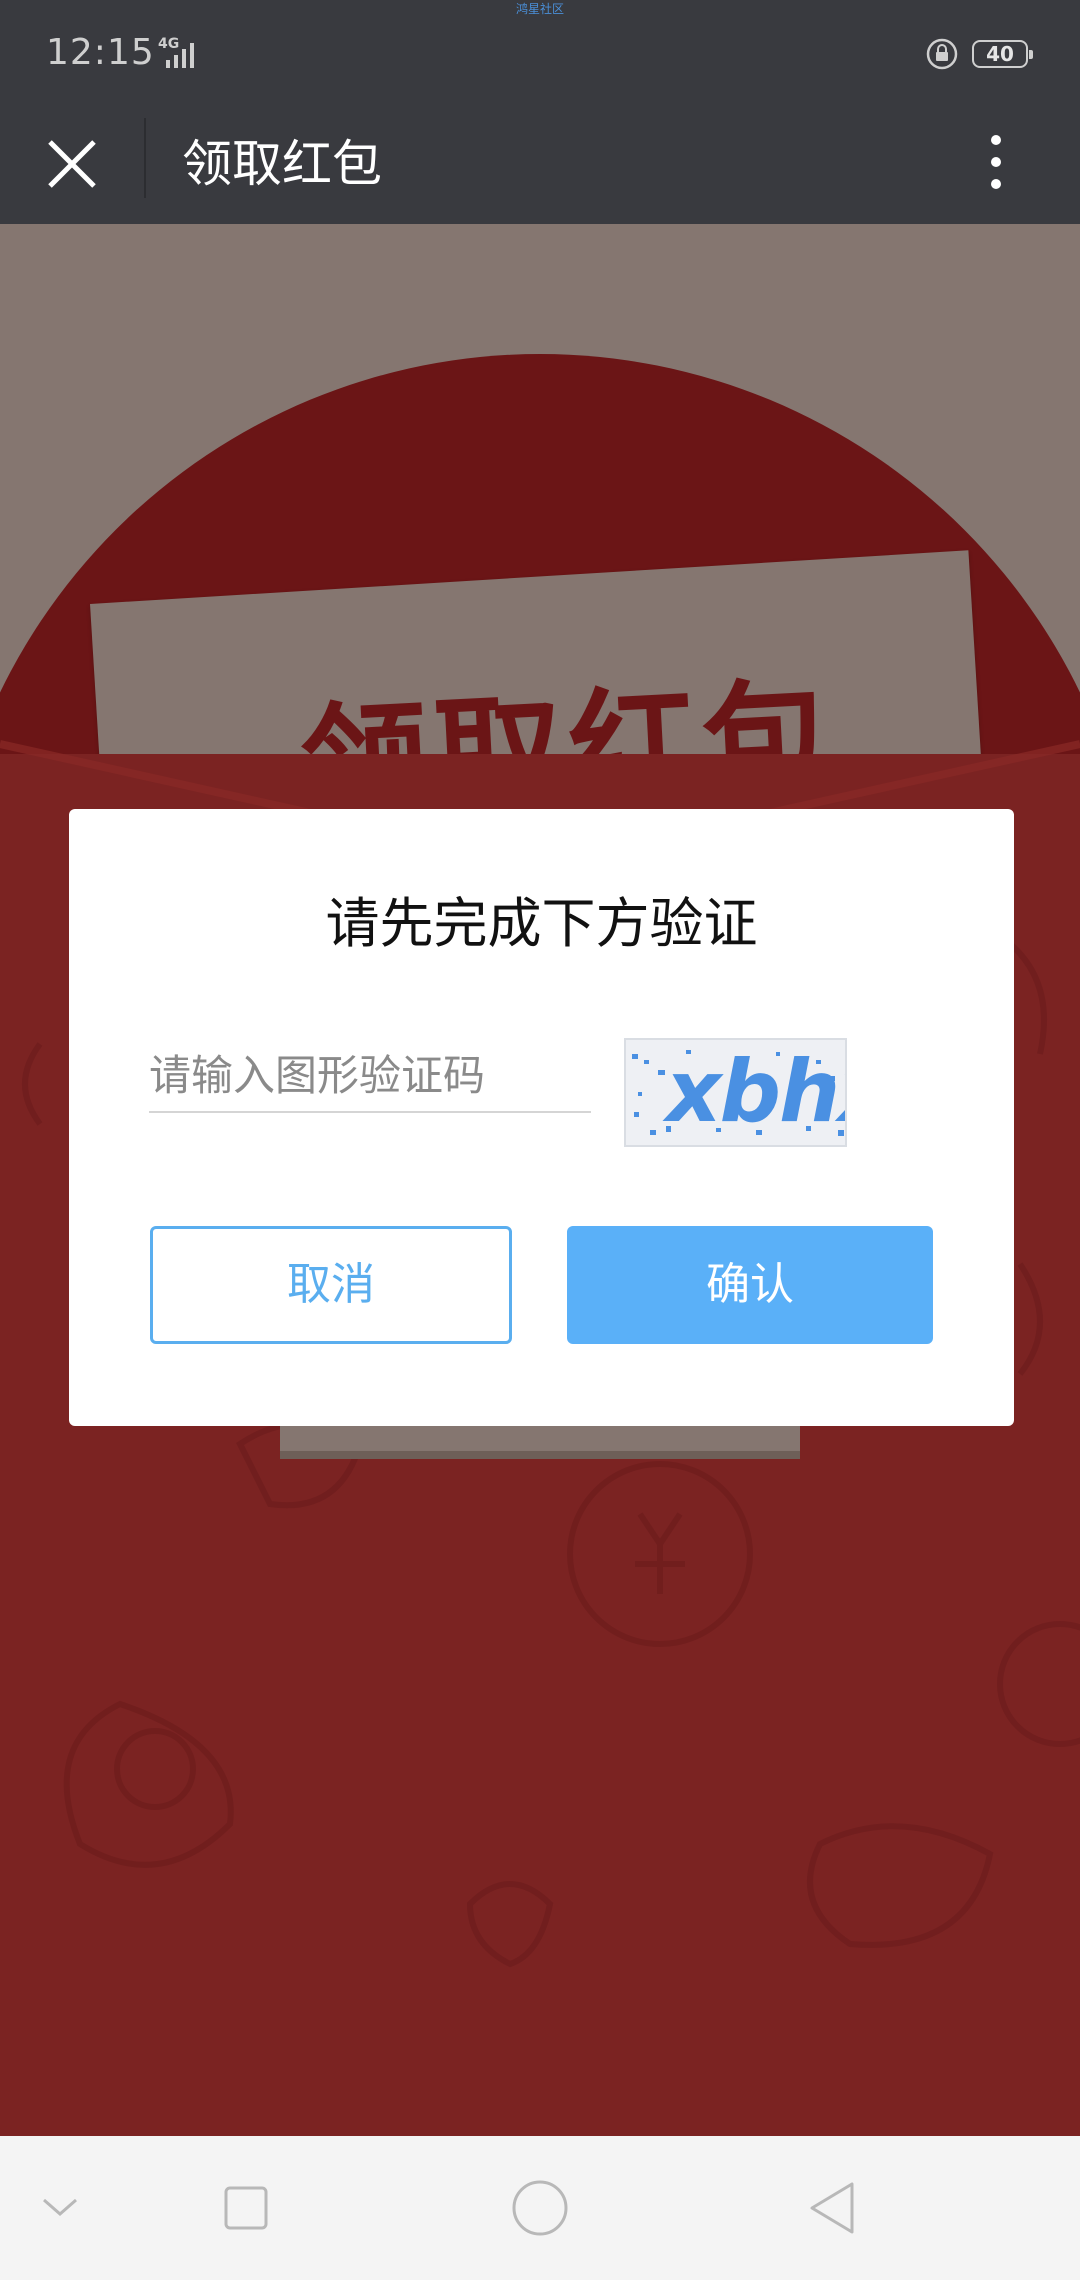  Describe the element at coordinates (541, 923) in the screenshot. I see `dialog-title: 请先完成下方验证` at that location.